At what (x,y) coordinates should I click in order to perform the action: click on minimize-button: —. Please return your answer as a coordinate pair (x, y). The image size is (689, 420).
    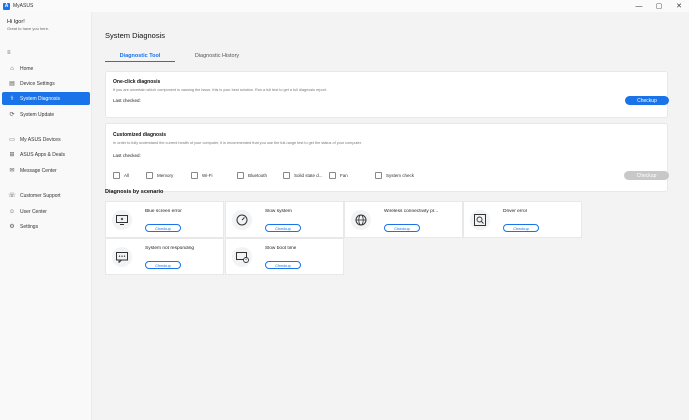
    Looking at the image, I should click on (639, 6).